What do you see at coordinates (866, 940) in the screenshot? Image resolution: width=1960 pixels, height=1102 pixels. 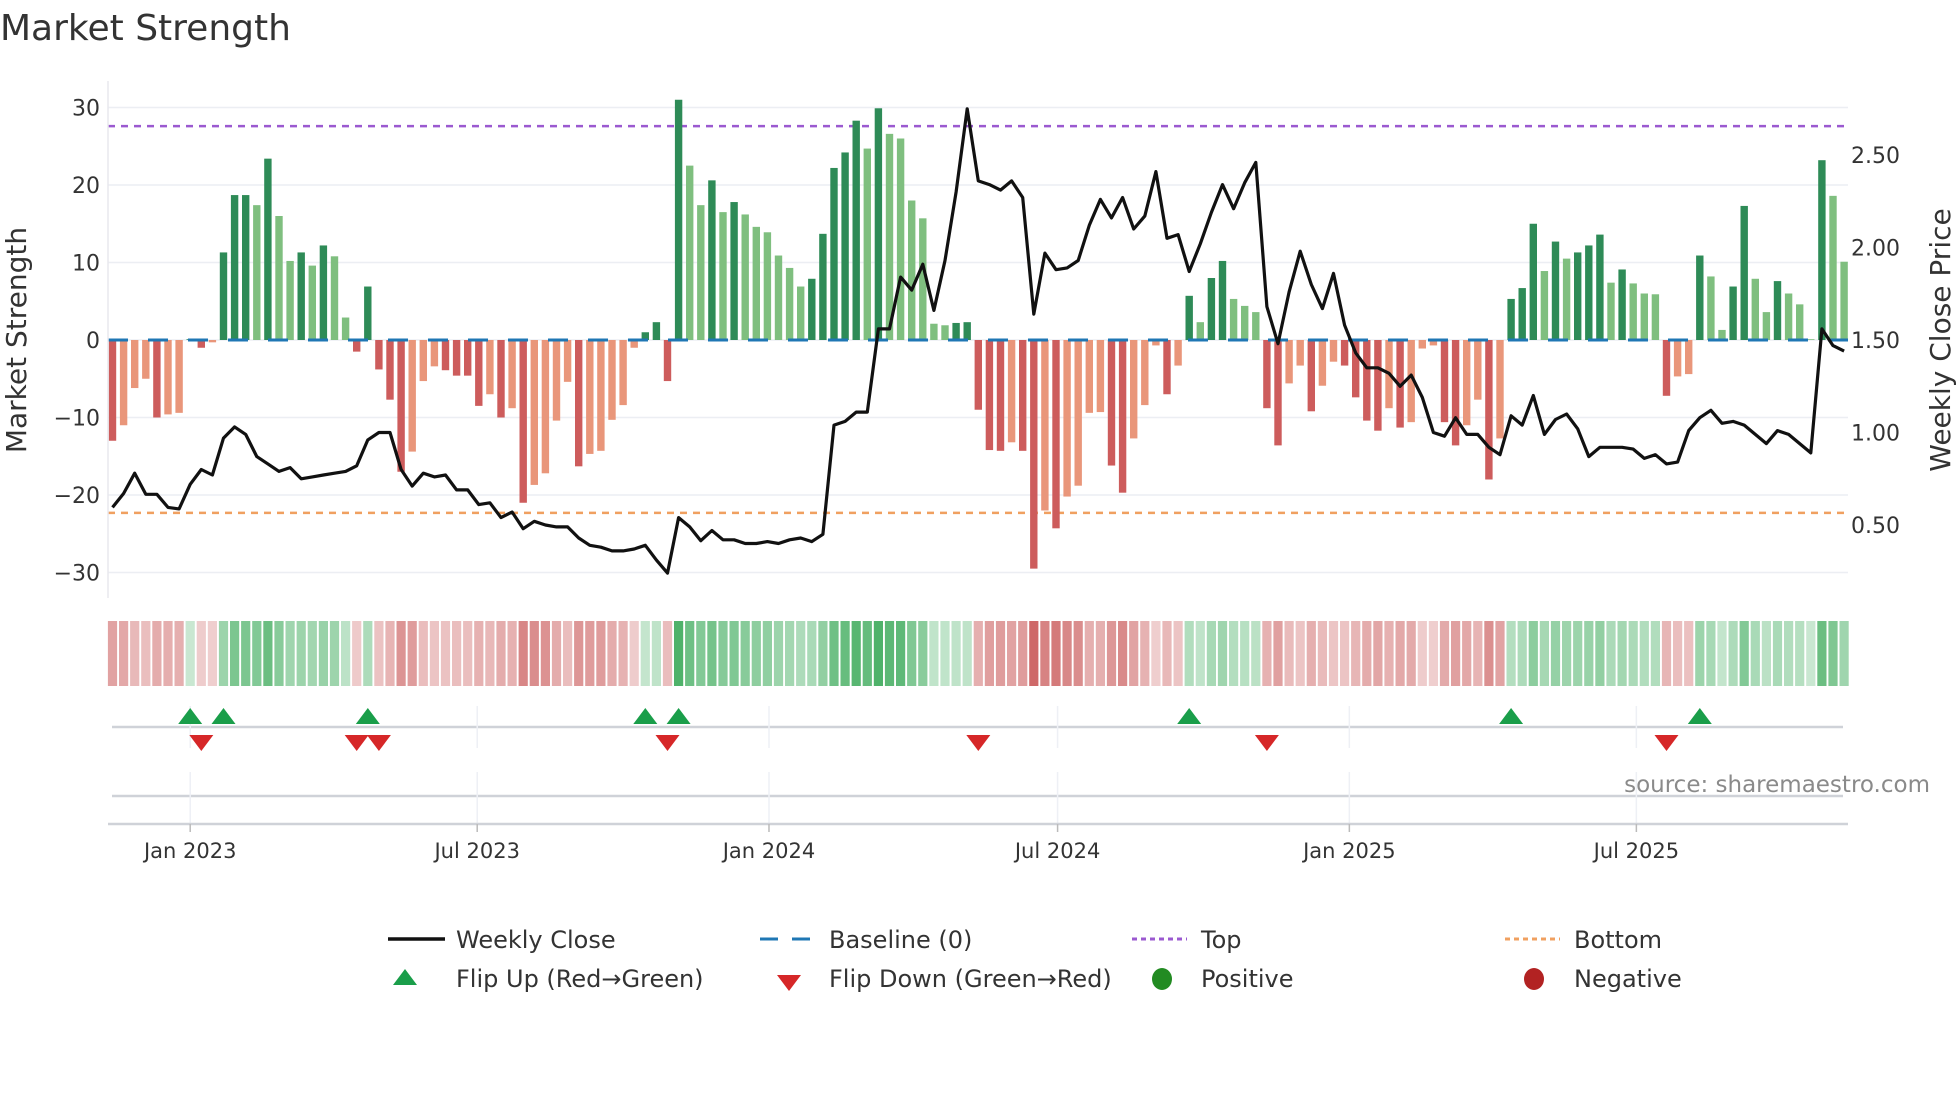 I see `legend-item-baseline: Baseline (0)` at bounding box center [866, 940].